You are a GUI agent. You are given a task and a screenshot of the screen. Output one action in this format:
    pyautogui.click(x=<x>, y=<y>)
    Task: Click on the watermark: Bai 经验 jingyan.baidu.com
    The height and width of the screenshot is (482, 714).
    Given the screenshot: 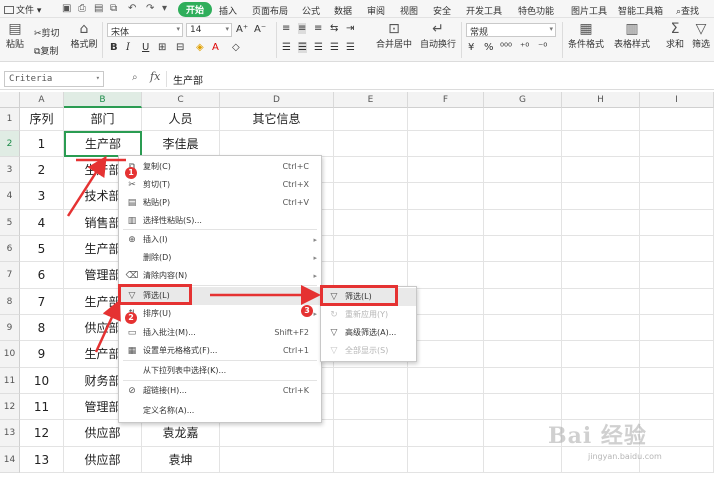 What is the action you would take?
    pyautogui.click(x=628, y=443)
    